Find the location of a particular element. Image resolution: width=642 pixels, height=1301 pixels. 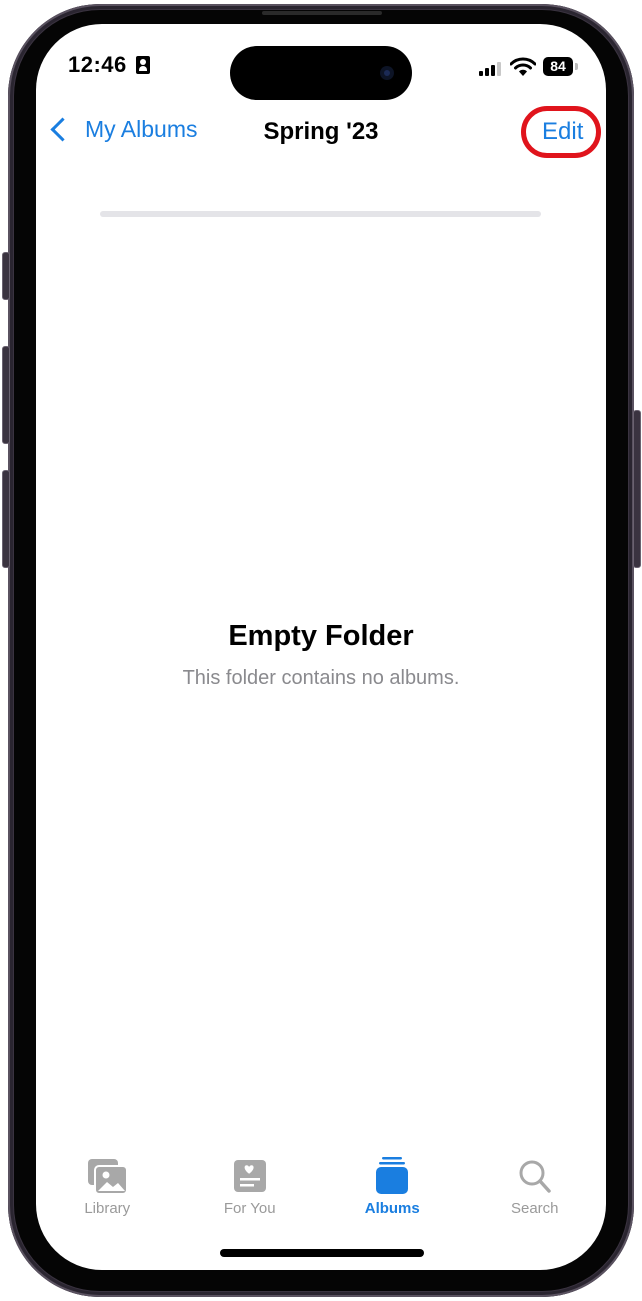

status-time: 12:46 is located at coordinates (97, 64).